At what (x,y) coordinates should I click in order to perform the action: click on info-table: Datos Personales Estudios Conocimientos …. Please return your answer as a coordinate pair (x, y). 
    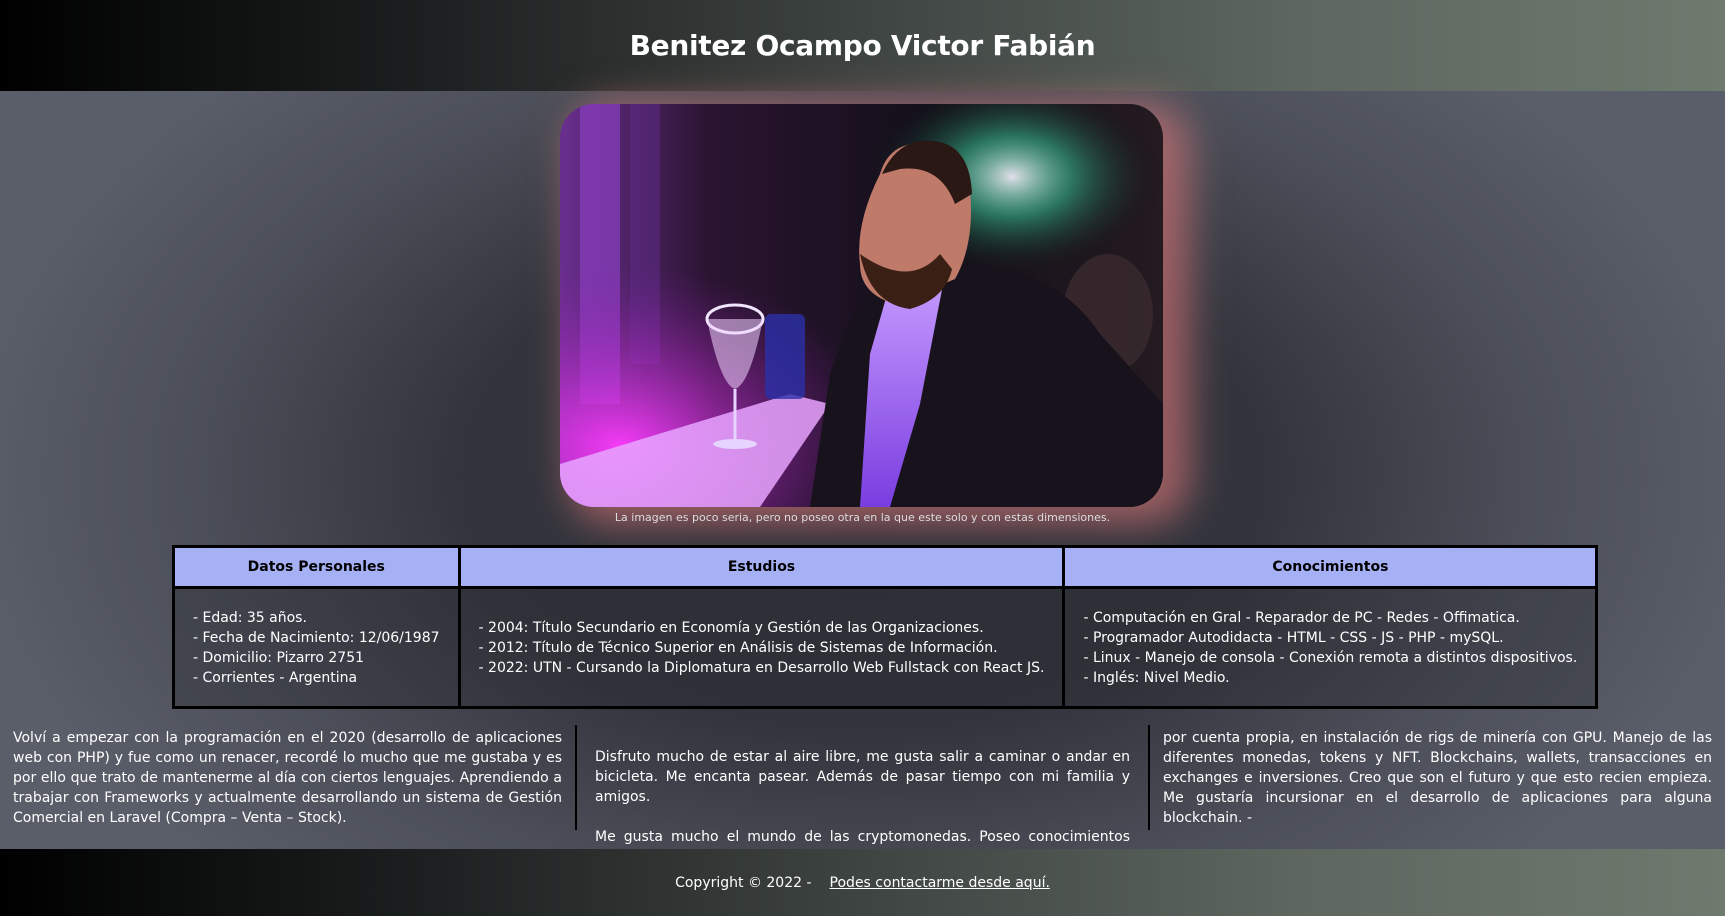
    Looking at the image, I should click on (885, 627).